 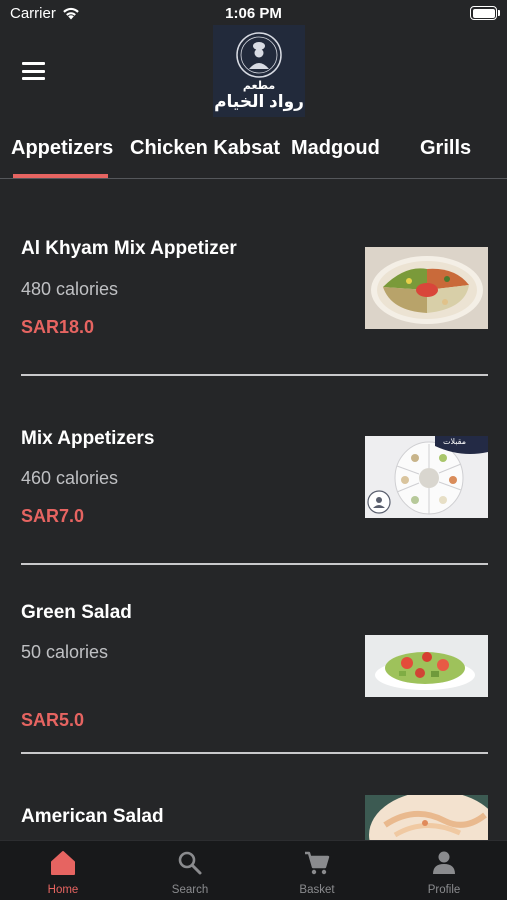 What do you see at coordinates (259, 101) in the screenshot?
I see `logo-text-name: رواد الخيام` at bounding box center [259, 101].